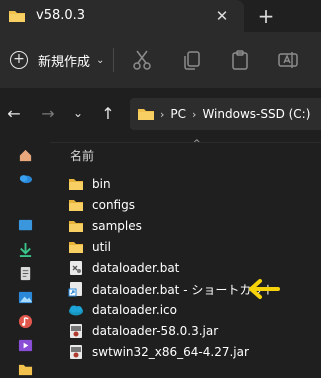 Image resolution: width=321 pixels, height=378 pixels. I want to click on toolbar-divider, so click(113, 60).